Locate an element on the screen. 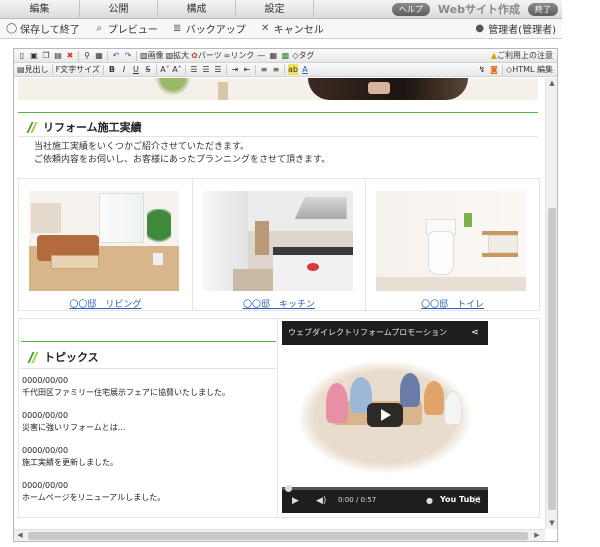 This screenshot has width=600, height=547. bold-button: B is located at coordinates (112, 69).